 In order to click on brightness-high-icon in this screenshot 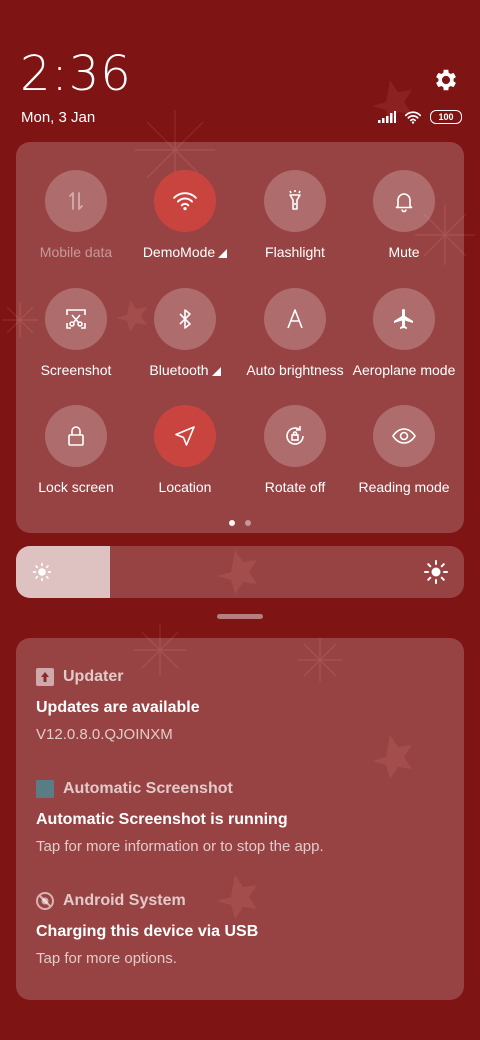, I will do `click(436, 572)`.